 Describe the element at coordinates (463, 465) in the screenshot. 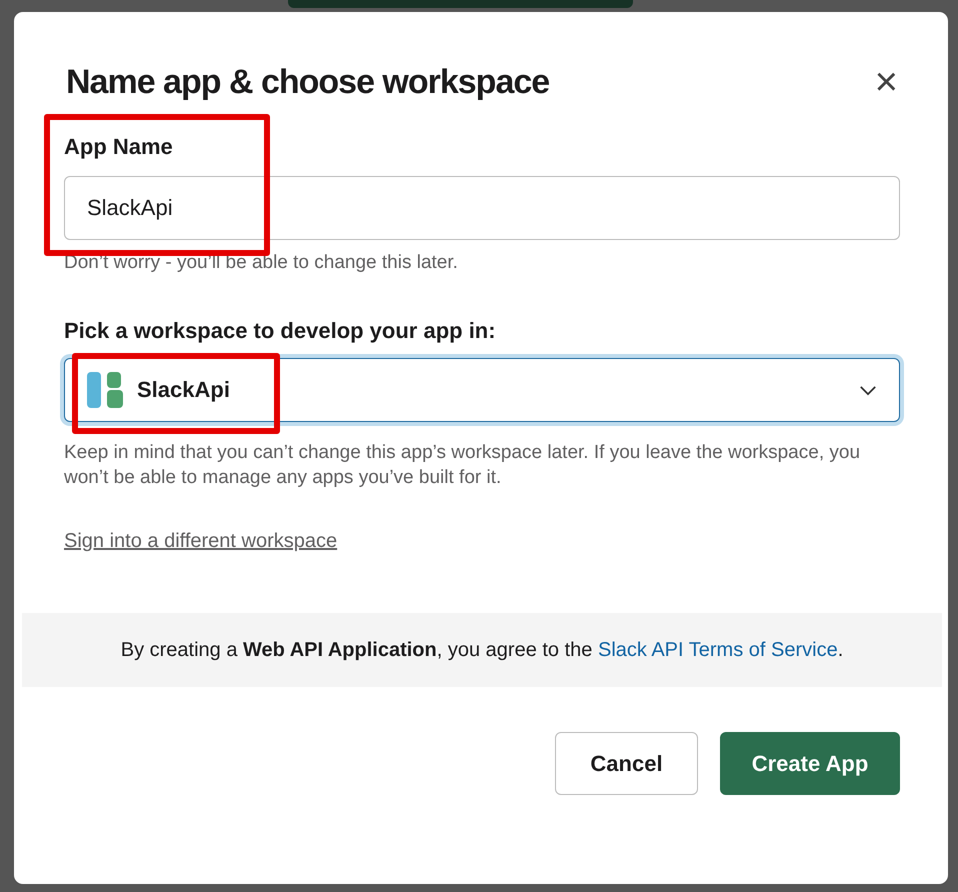

I see `help-text: Keep in mind that you can’t change this app’s workspace later. If you leave the workspace, you won’t be able to manage any apps you’ve built for it.` at that location.